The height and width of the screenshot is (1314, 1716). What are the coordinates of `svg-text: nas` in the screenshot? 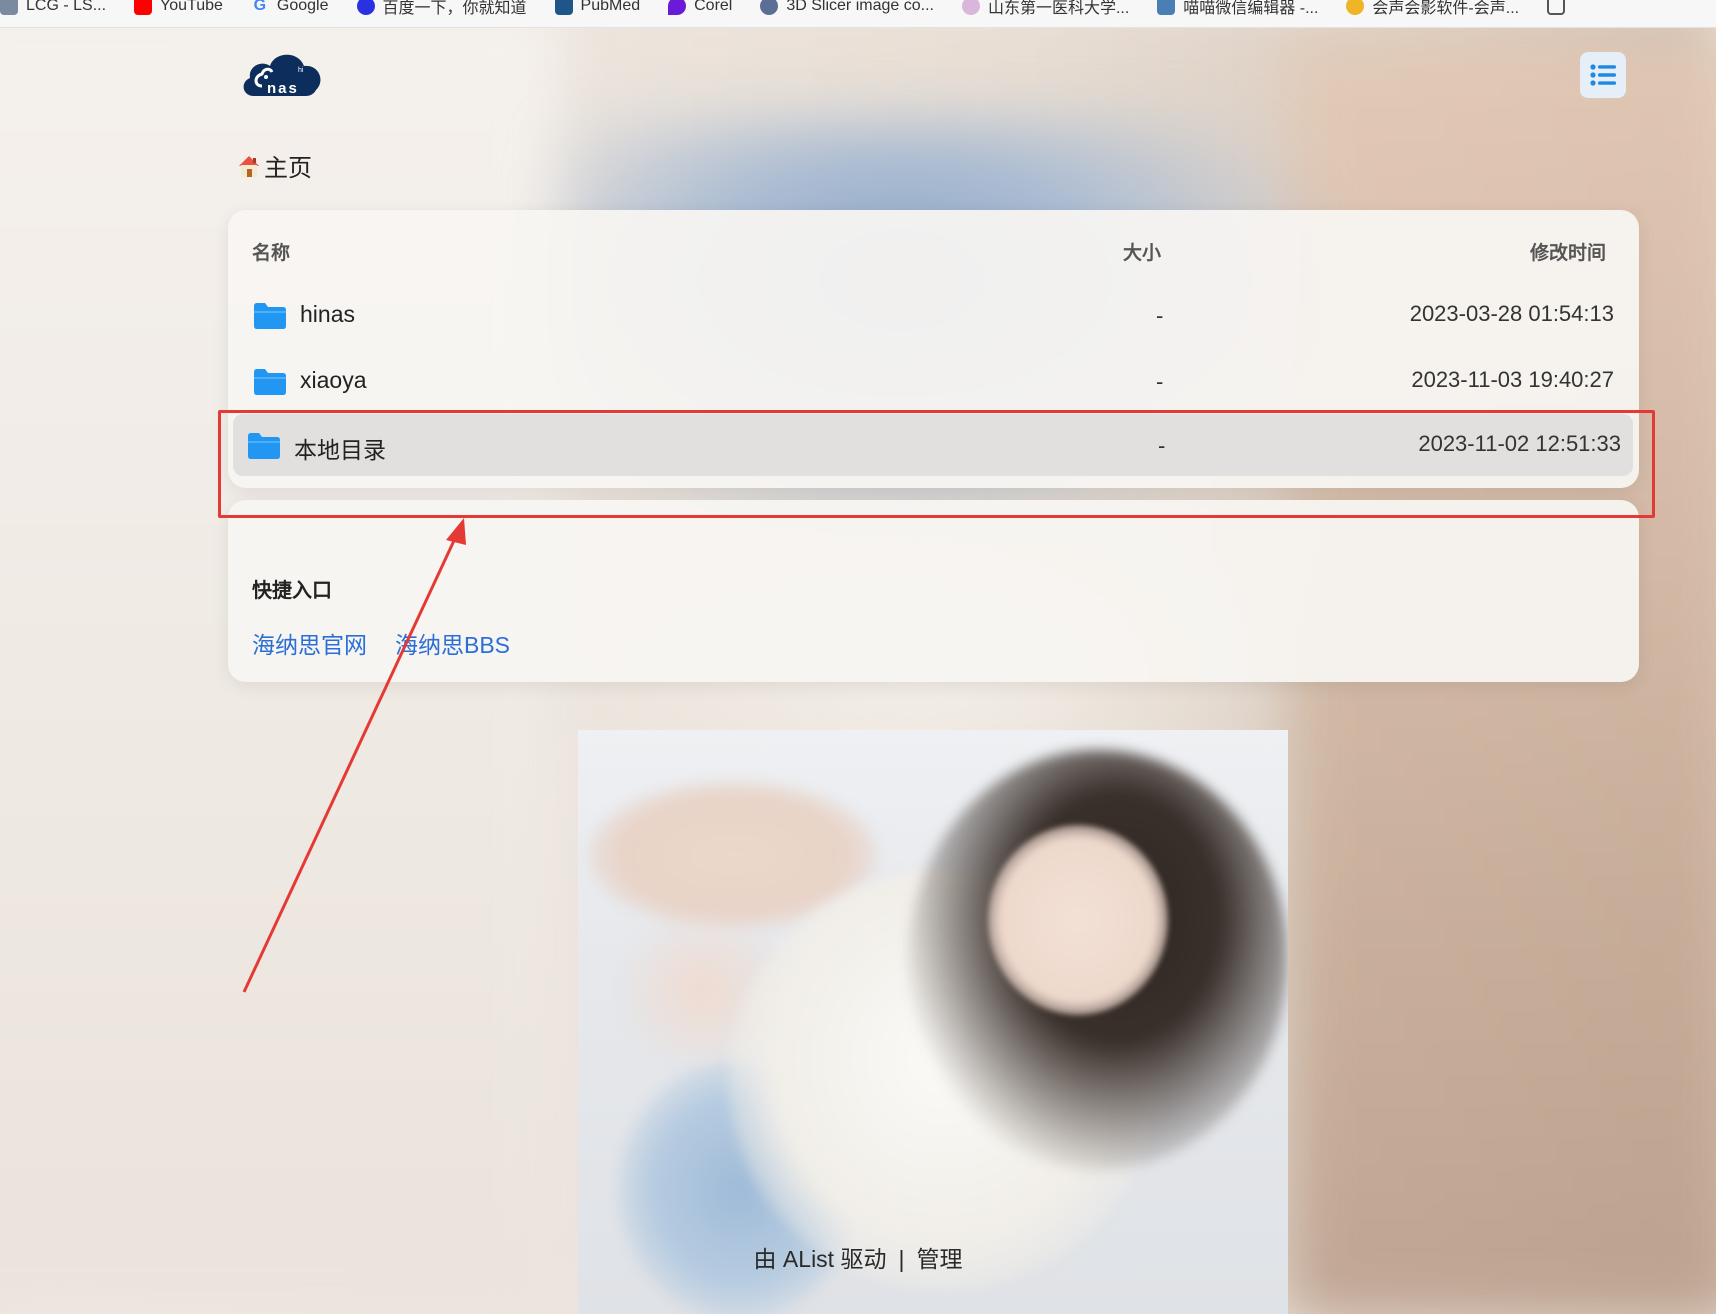 It's located at (283, 88).